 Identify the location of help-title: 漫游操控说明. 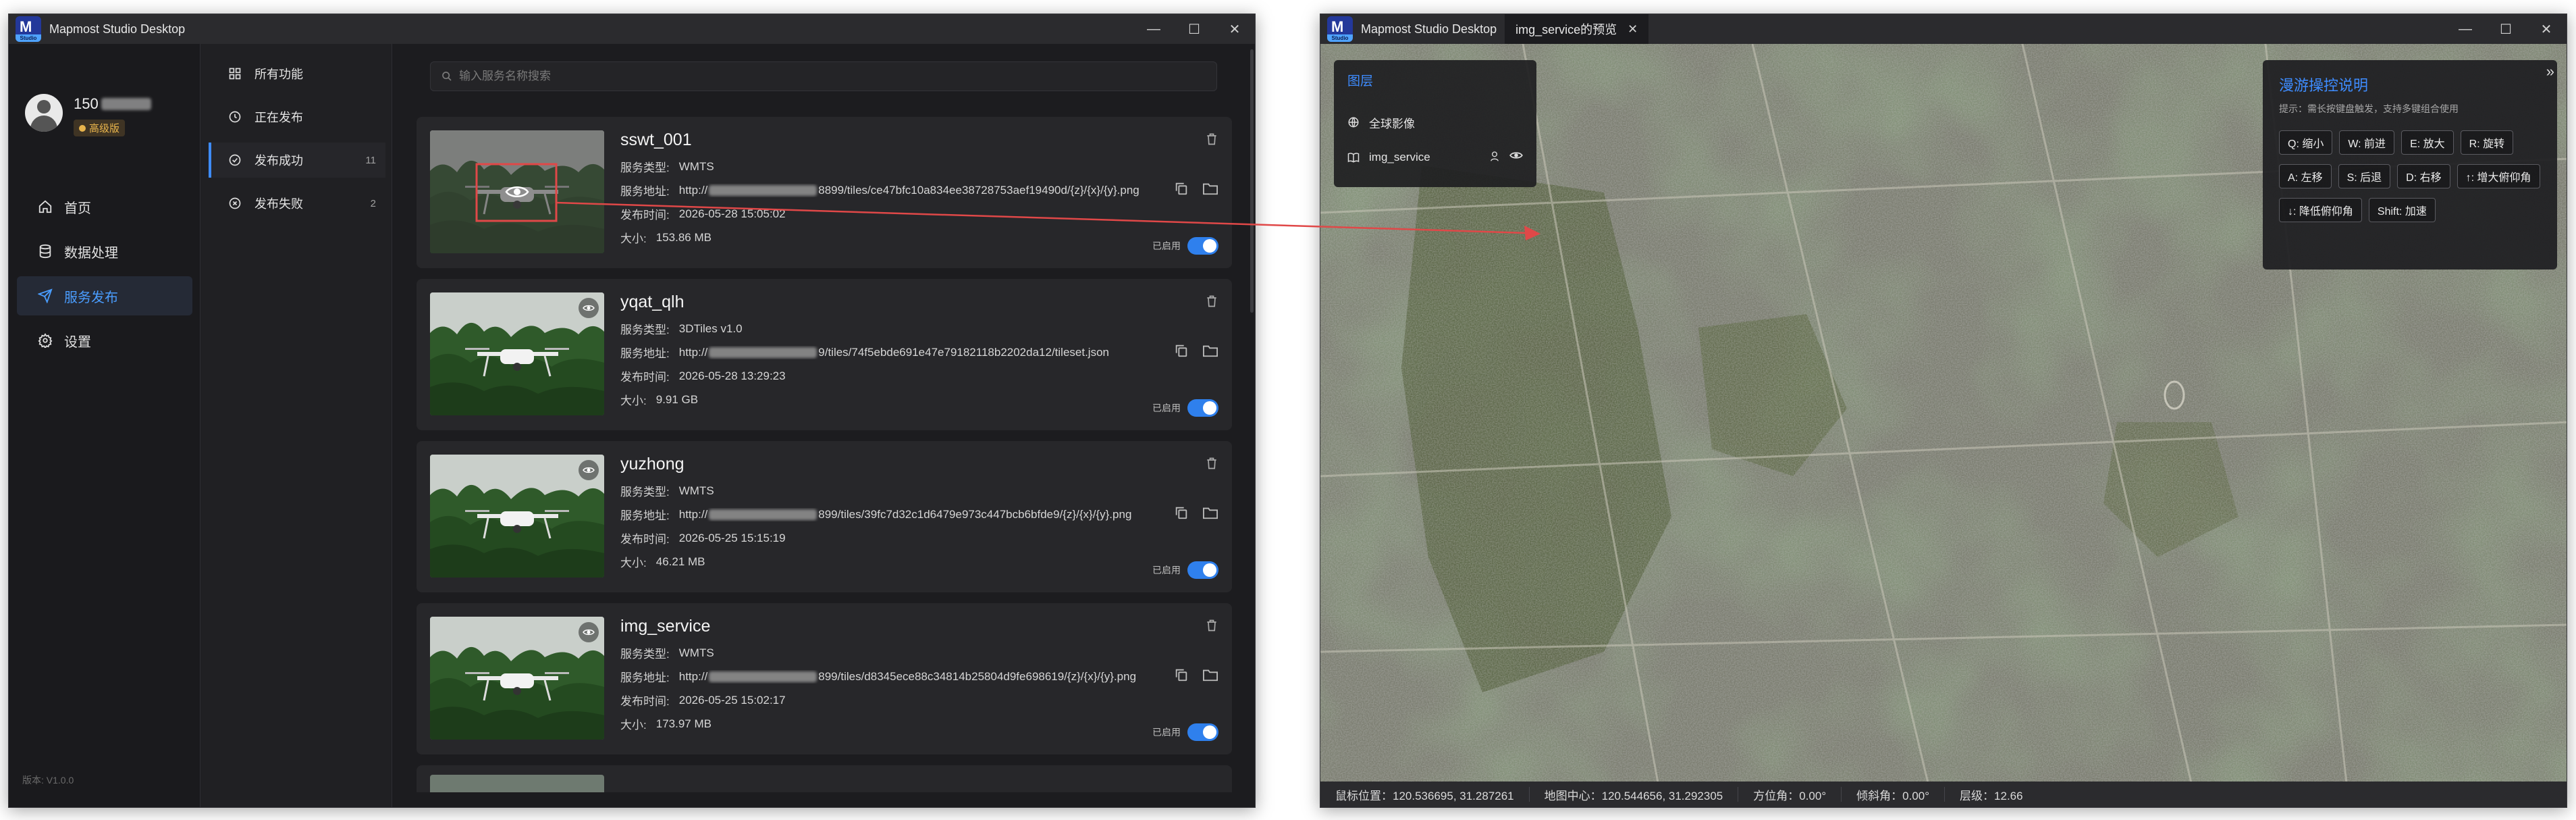
(2324, 85).